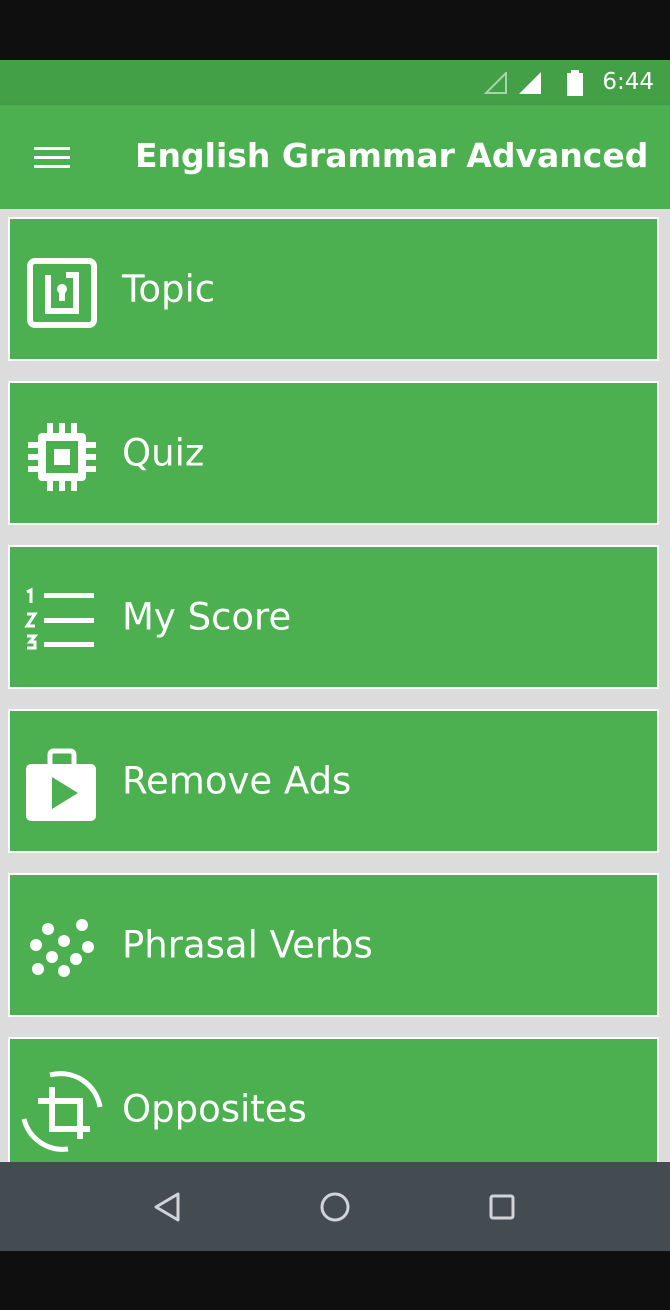 The height and width of the screenshot is (1310, 670). Describe the element at coordinates (62, 293) in the screenshot. I see `nfc-box-icon` at that location.